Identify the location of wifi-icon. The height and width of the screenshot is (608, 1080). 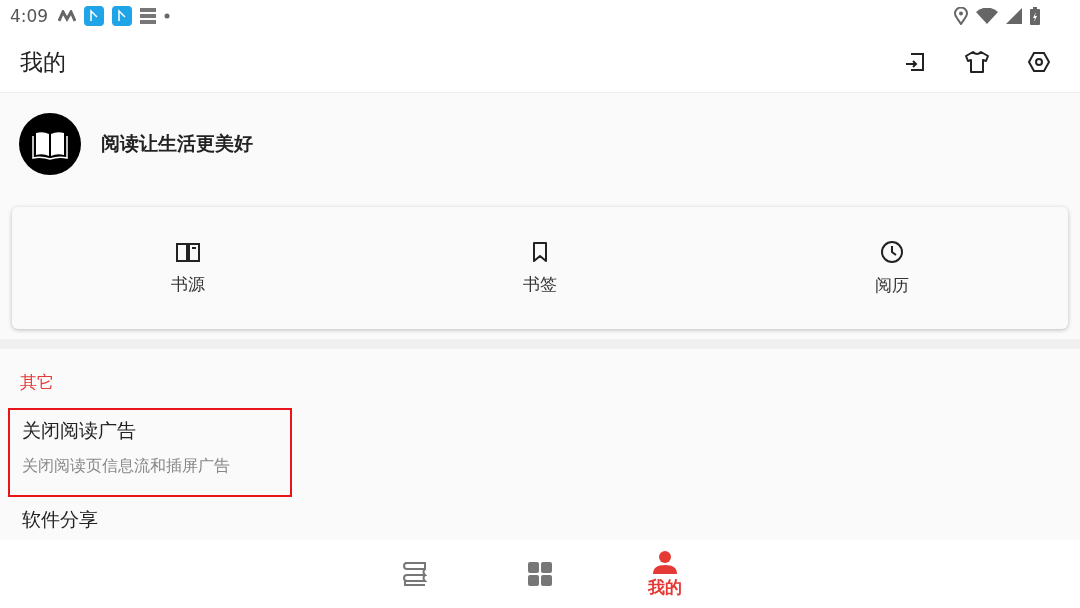
(987, 16).